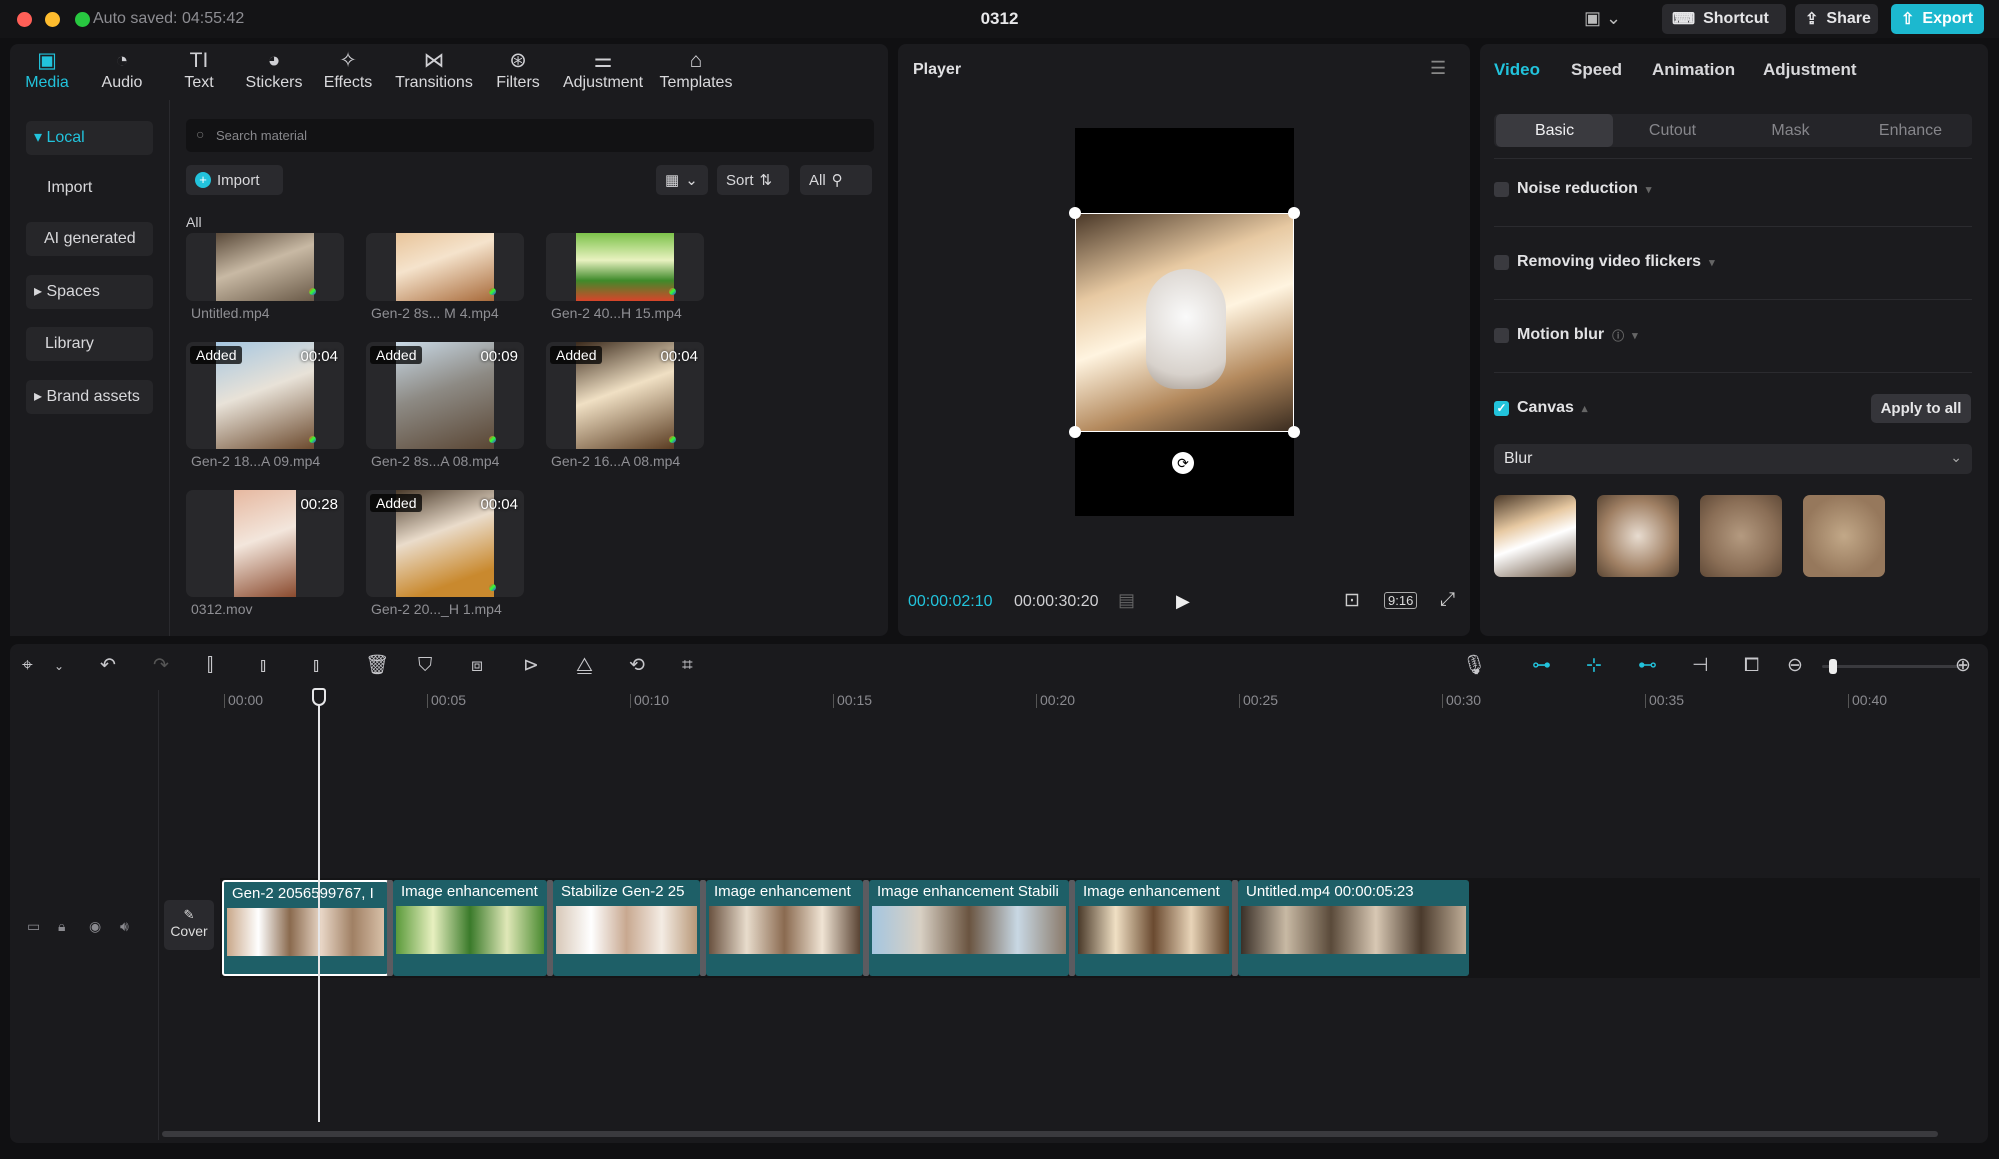 The image size is (1999, 1159). I want to click on sidebar-item-brand-assets: ▸ Brand assets, so click(89, 397).